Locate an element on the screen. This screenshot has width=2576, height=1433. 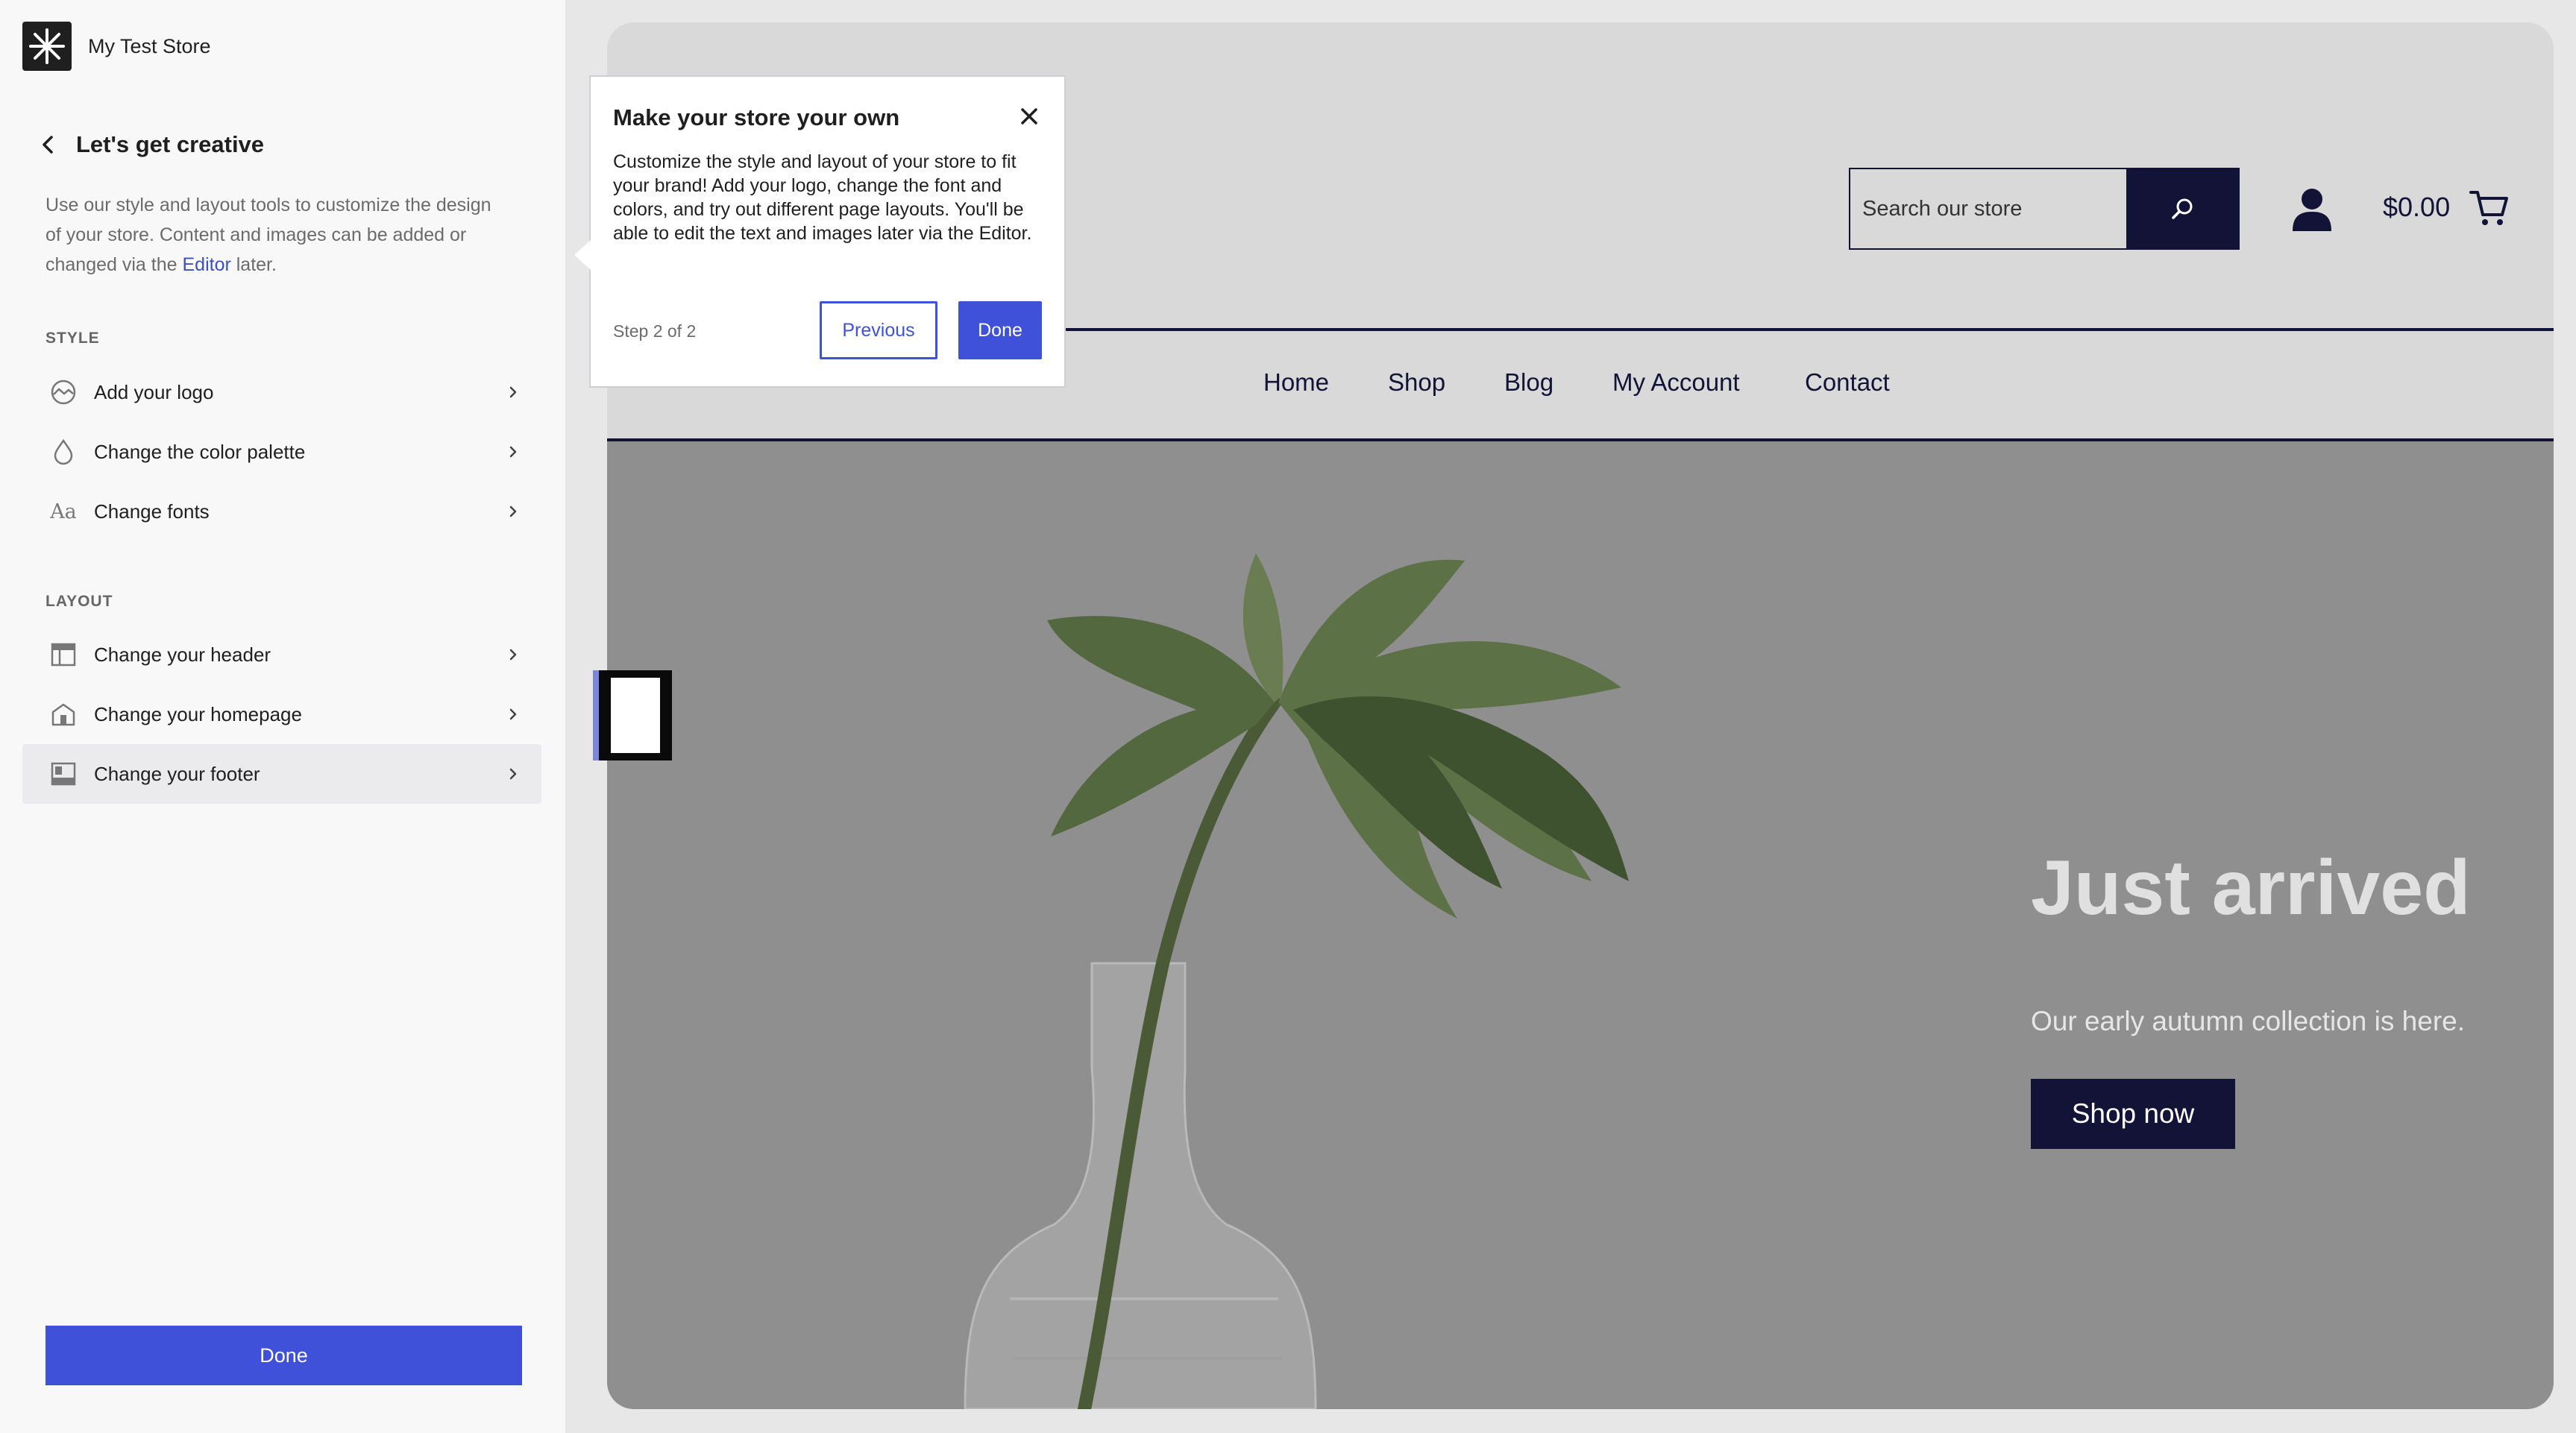
menu-item-color-palette: Change the color palette is located at coordinates (282, 452).